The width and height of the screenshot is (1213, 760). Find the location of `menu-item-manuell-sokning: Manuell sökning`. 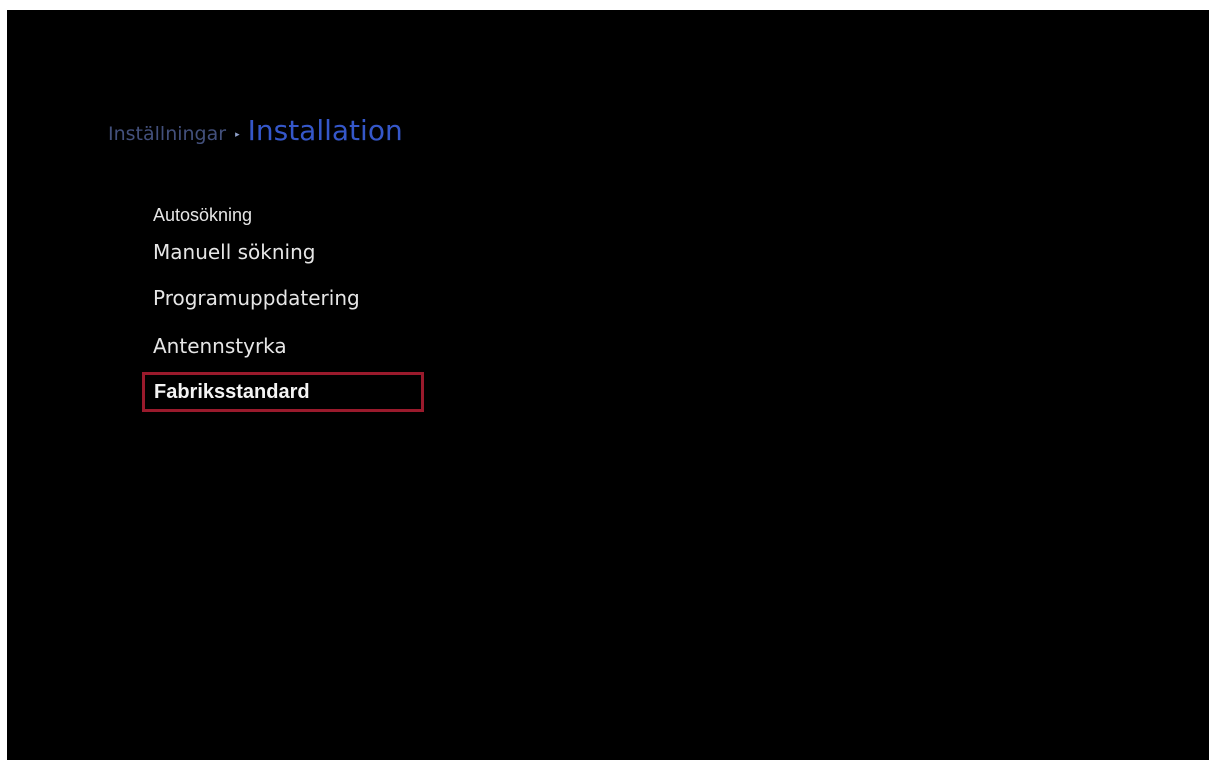

menu-item-manuell-sokning: Manuell sökning is located at coordinates (234, 252).